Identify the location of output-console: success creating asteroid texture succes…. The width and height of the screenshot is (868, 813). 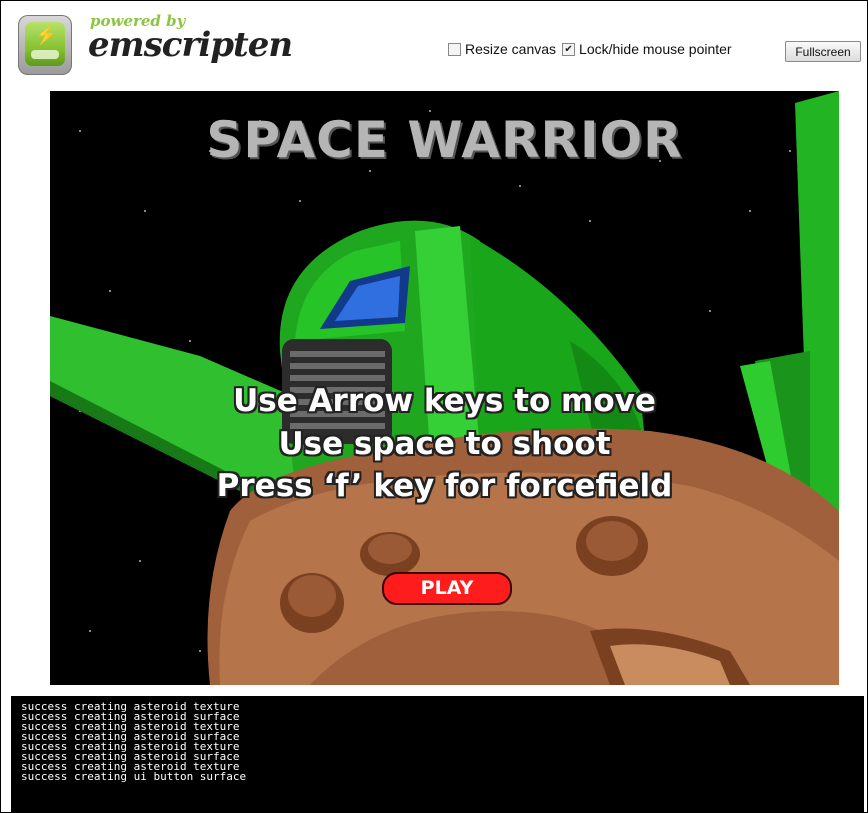
(437, 754).